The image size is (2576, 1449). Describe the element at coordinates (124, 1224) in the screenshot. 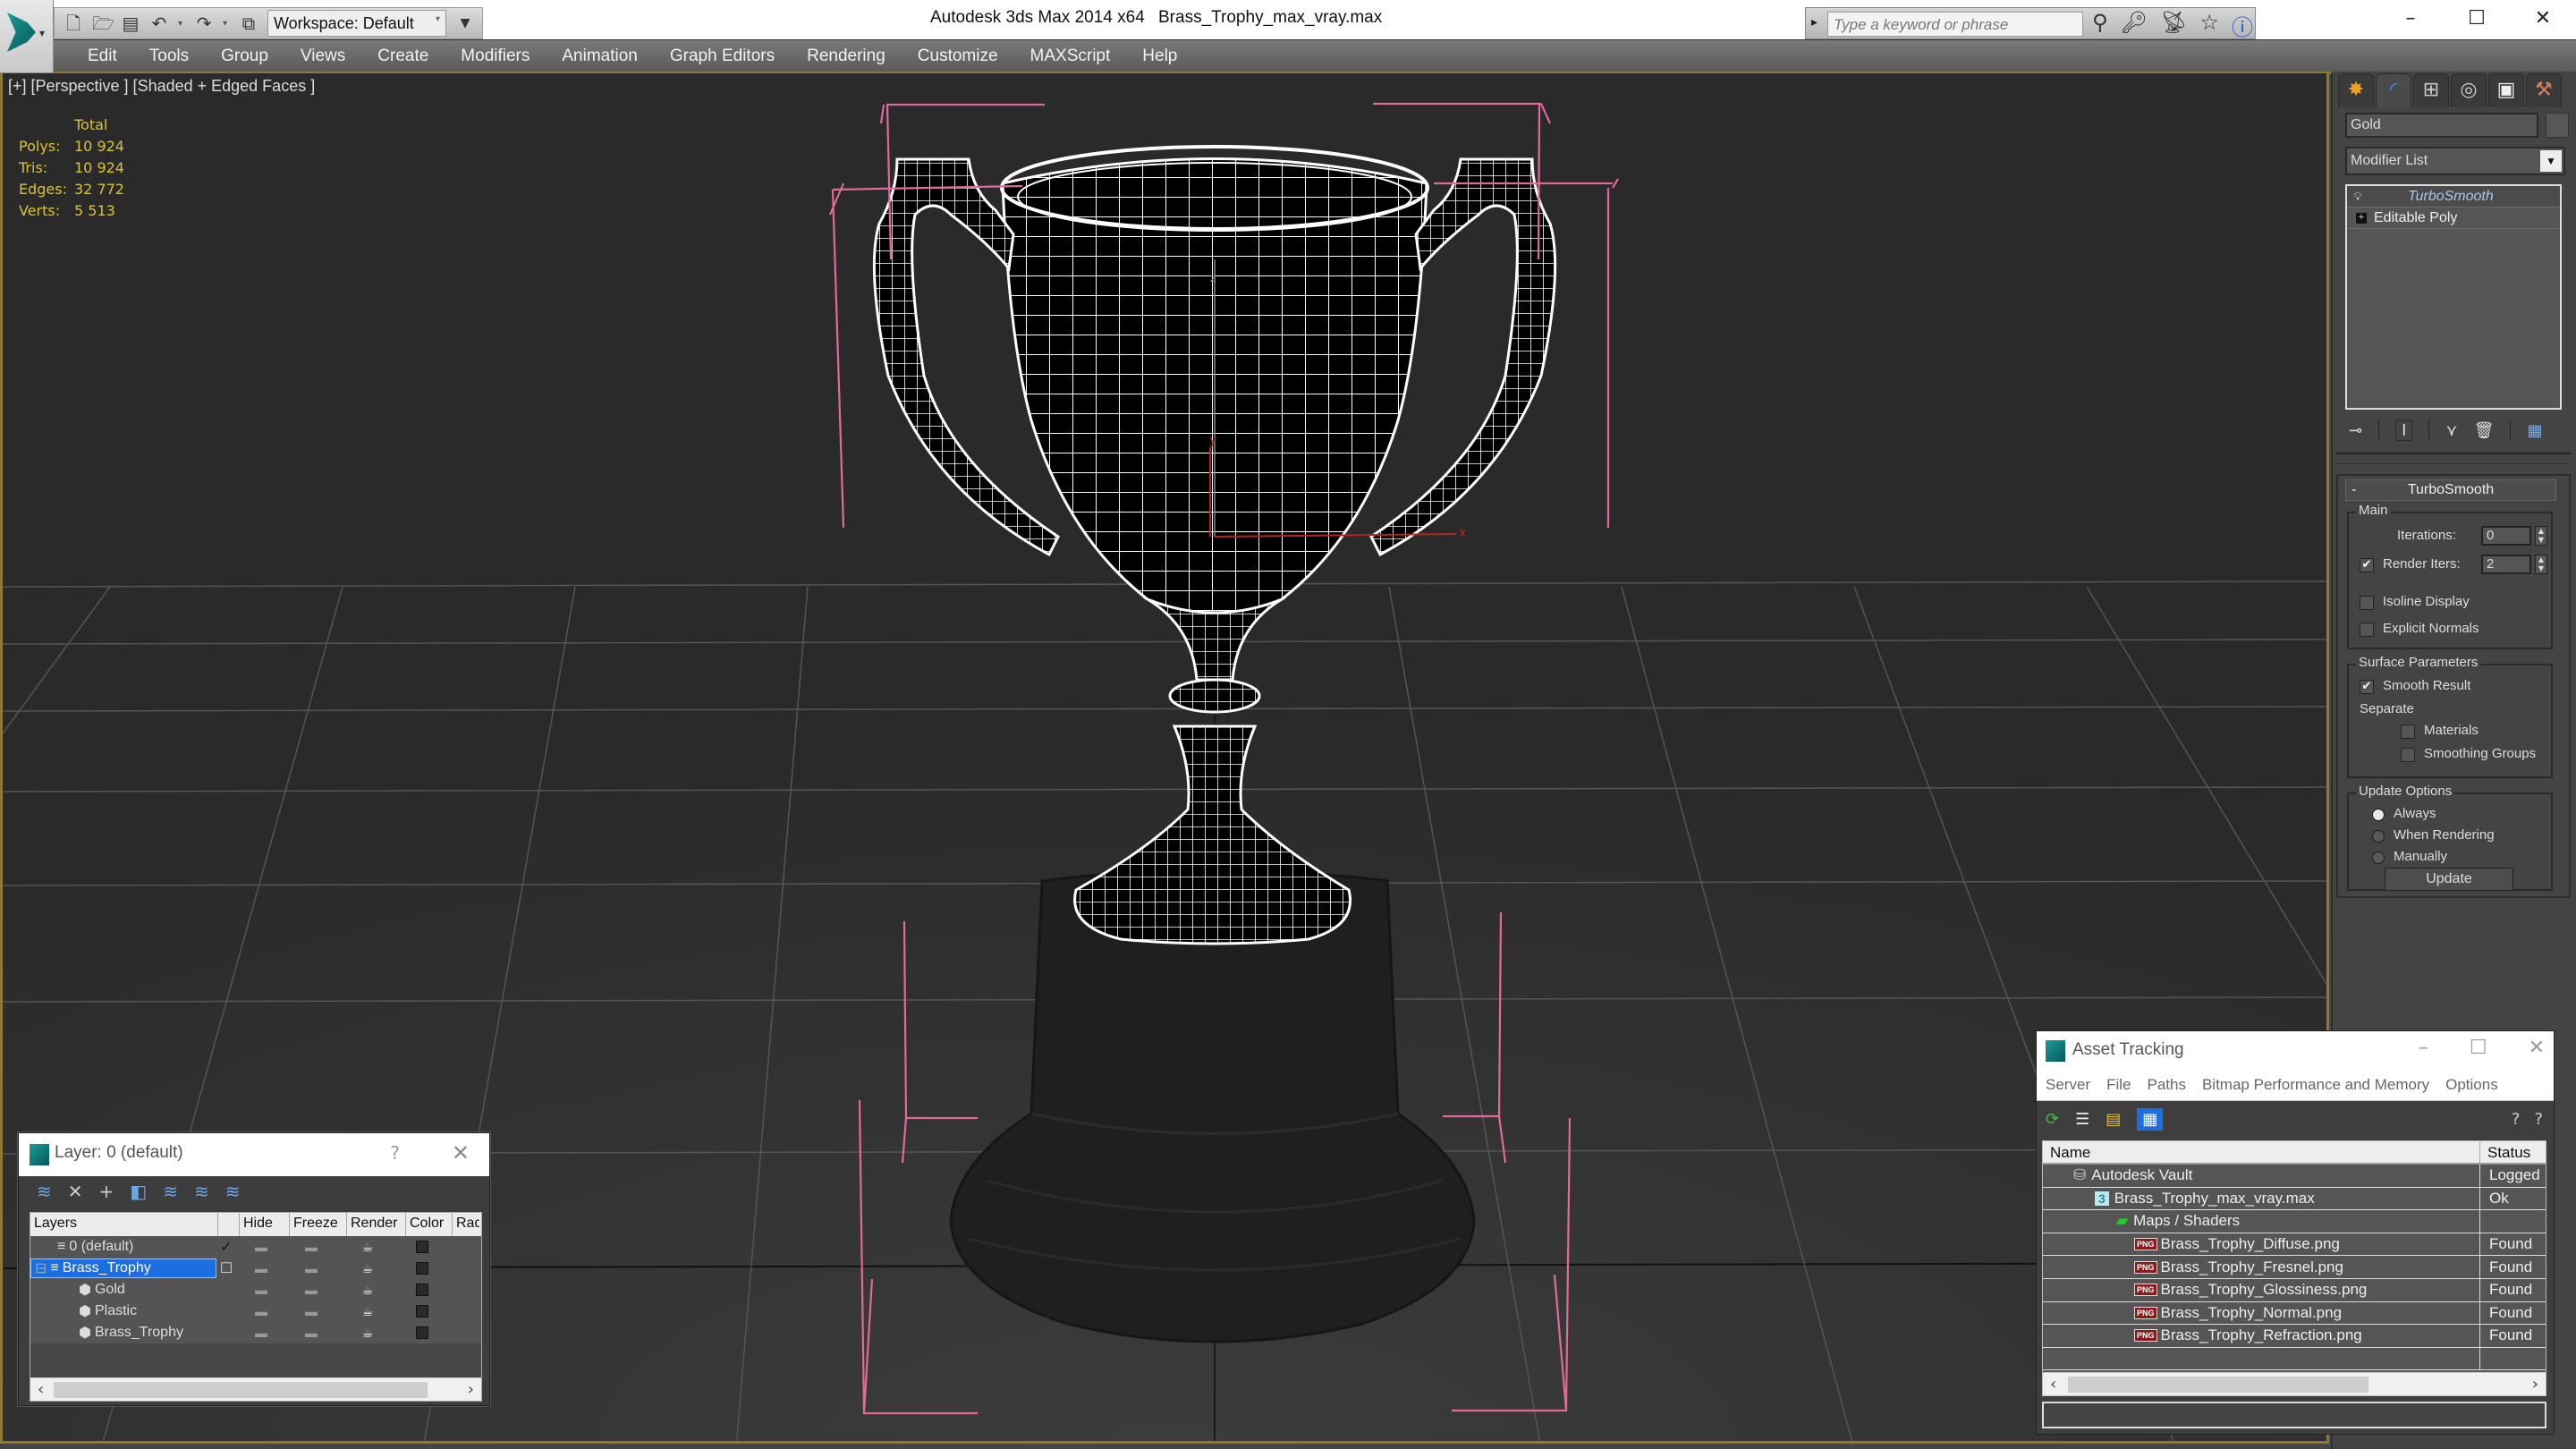

I see `column-layers: Layers` at that location.